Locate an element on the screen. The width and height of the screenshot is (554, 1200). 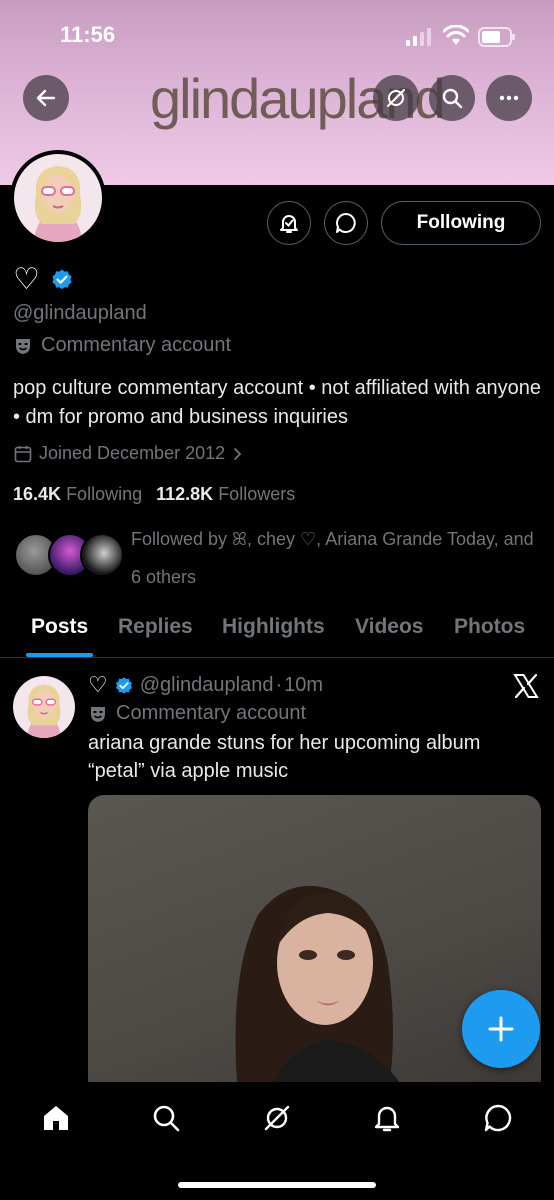
active-tab-indicator is located at coordinates (59, 655).